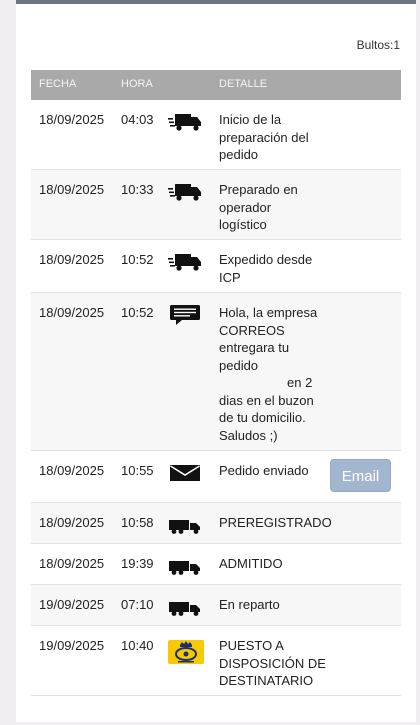  What do you see at coordinates (137, 604) in the screenshot?
I see `row-time: 07:10` at bounding box center [137, 604].